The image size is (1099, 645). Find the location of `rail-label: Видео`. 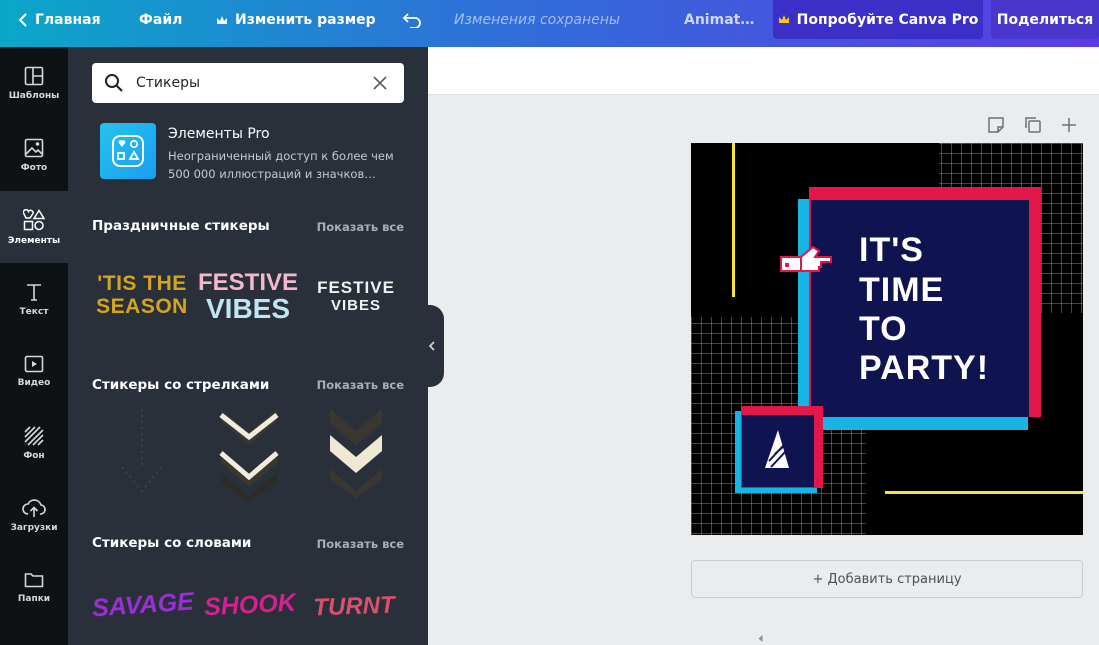

rail-label: Видео is located at coordinates (34, 382).